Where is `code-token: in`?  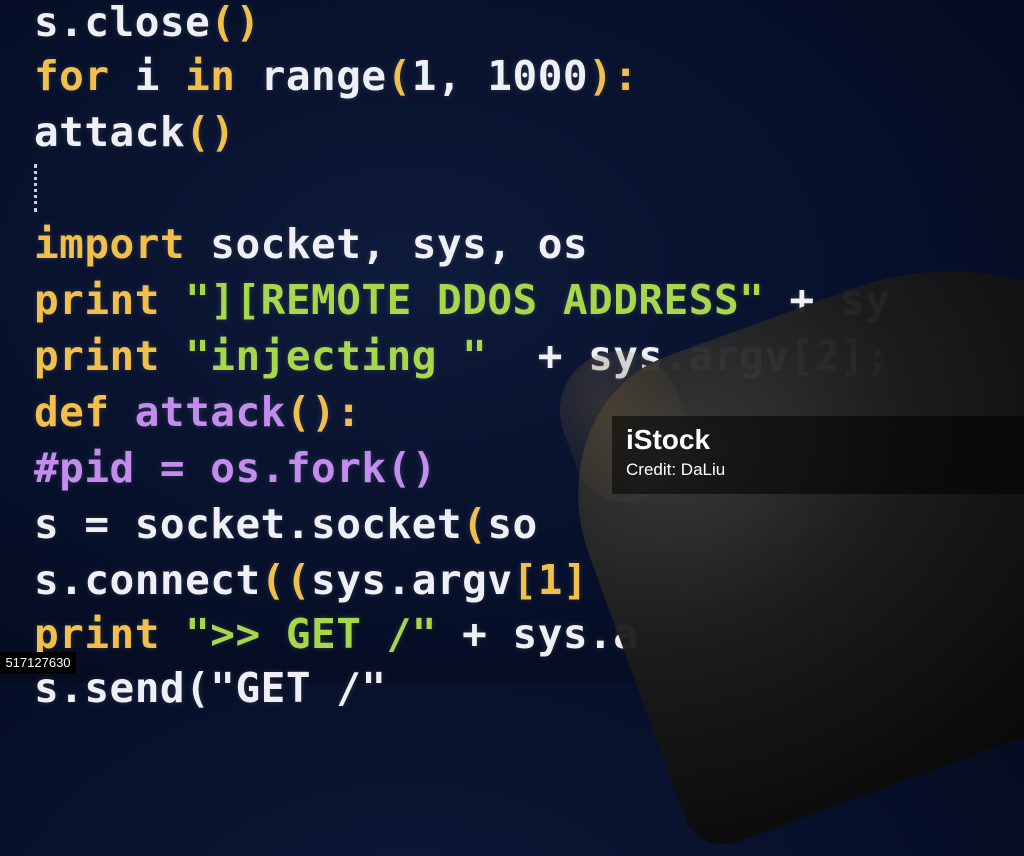 code-token: in is located at coordinates (223, 76).